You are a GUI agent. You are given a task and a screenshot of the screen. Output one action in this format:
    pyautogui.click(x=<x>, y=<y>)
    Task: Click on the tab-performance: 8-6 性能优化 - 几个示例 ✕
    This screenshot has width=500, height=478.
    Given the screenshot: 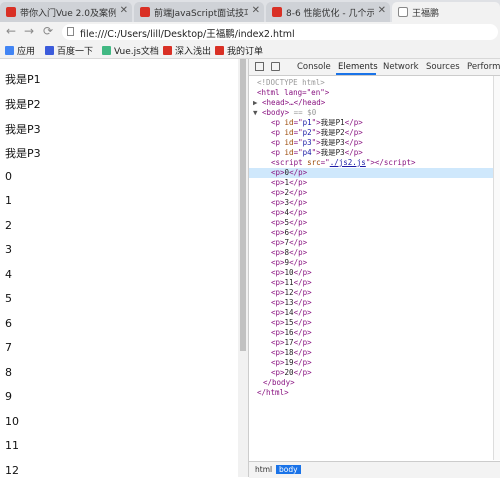 What is the action you would take?
    pyautogui.click(x=328, y=12)
    